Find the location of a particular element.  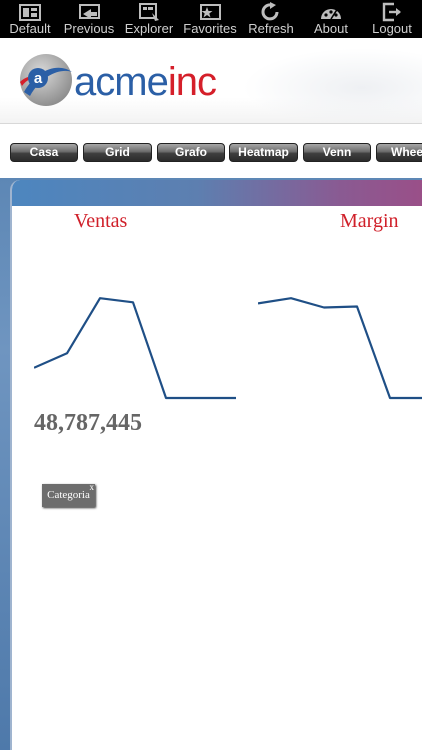

header-background-decoration is located at coordinates (332, 85).